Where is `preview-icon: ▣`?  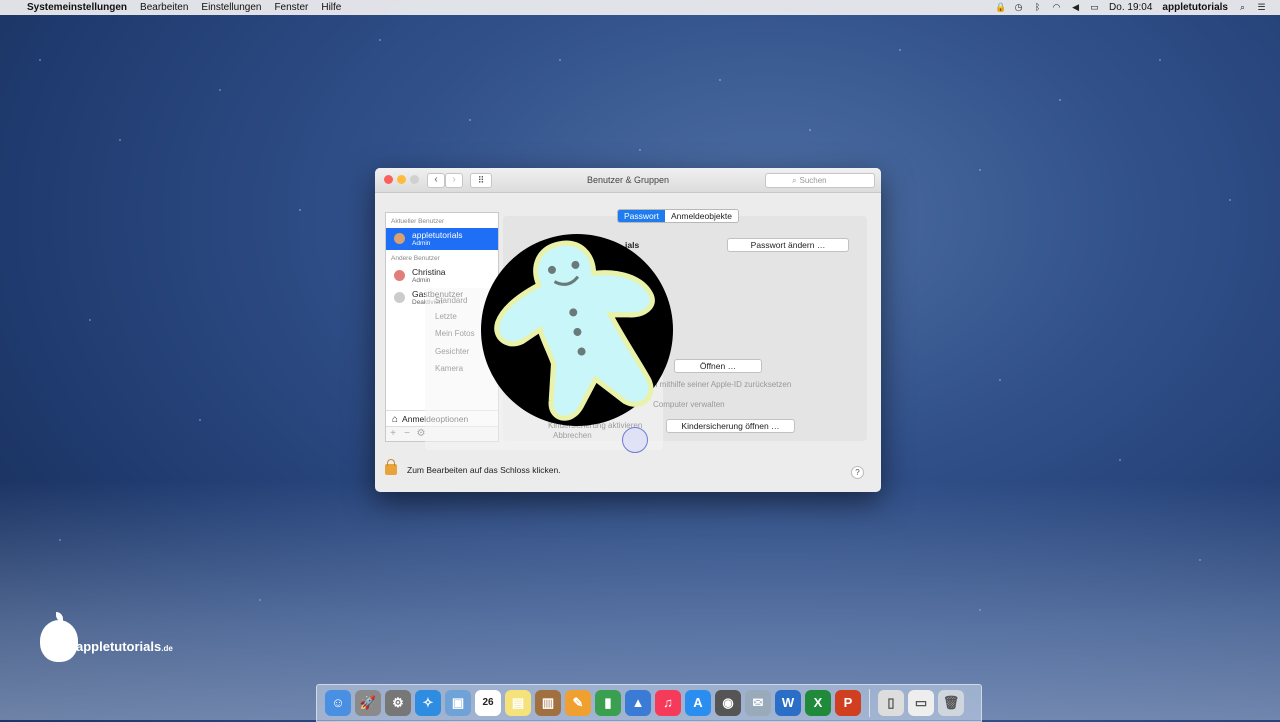
preview-icon: ▣ is located at coordinates (458, 703).